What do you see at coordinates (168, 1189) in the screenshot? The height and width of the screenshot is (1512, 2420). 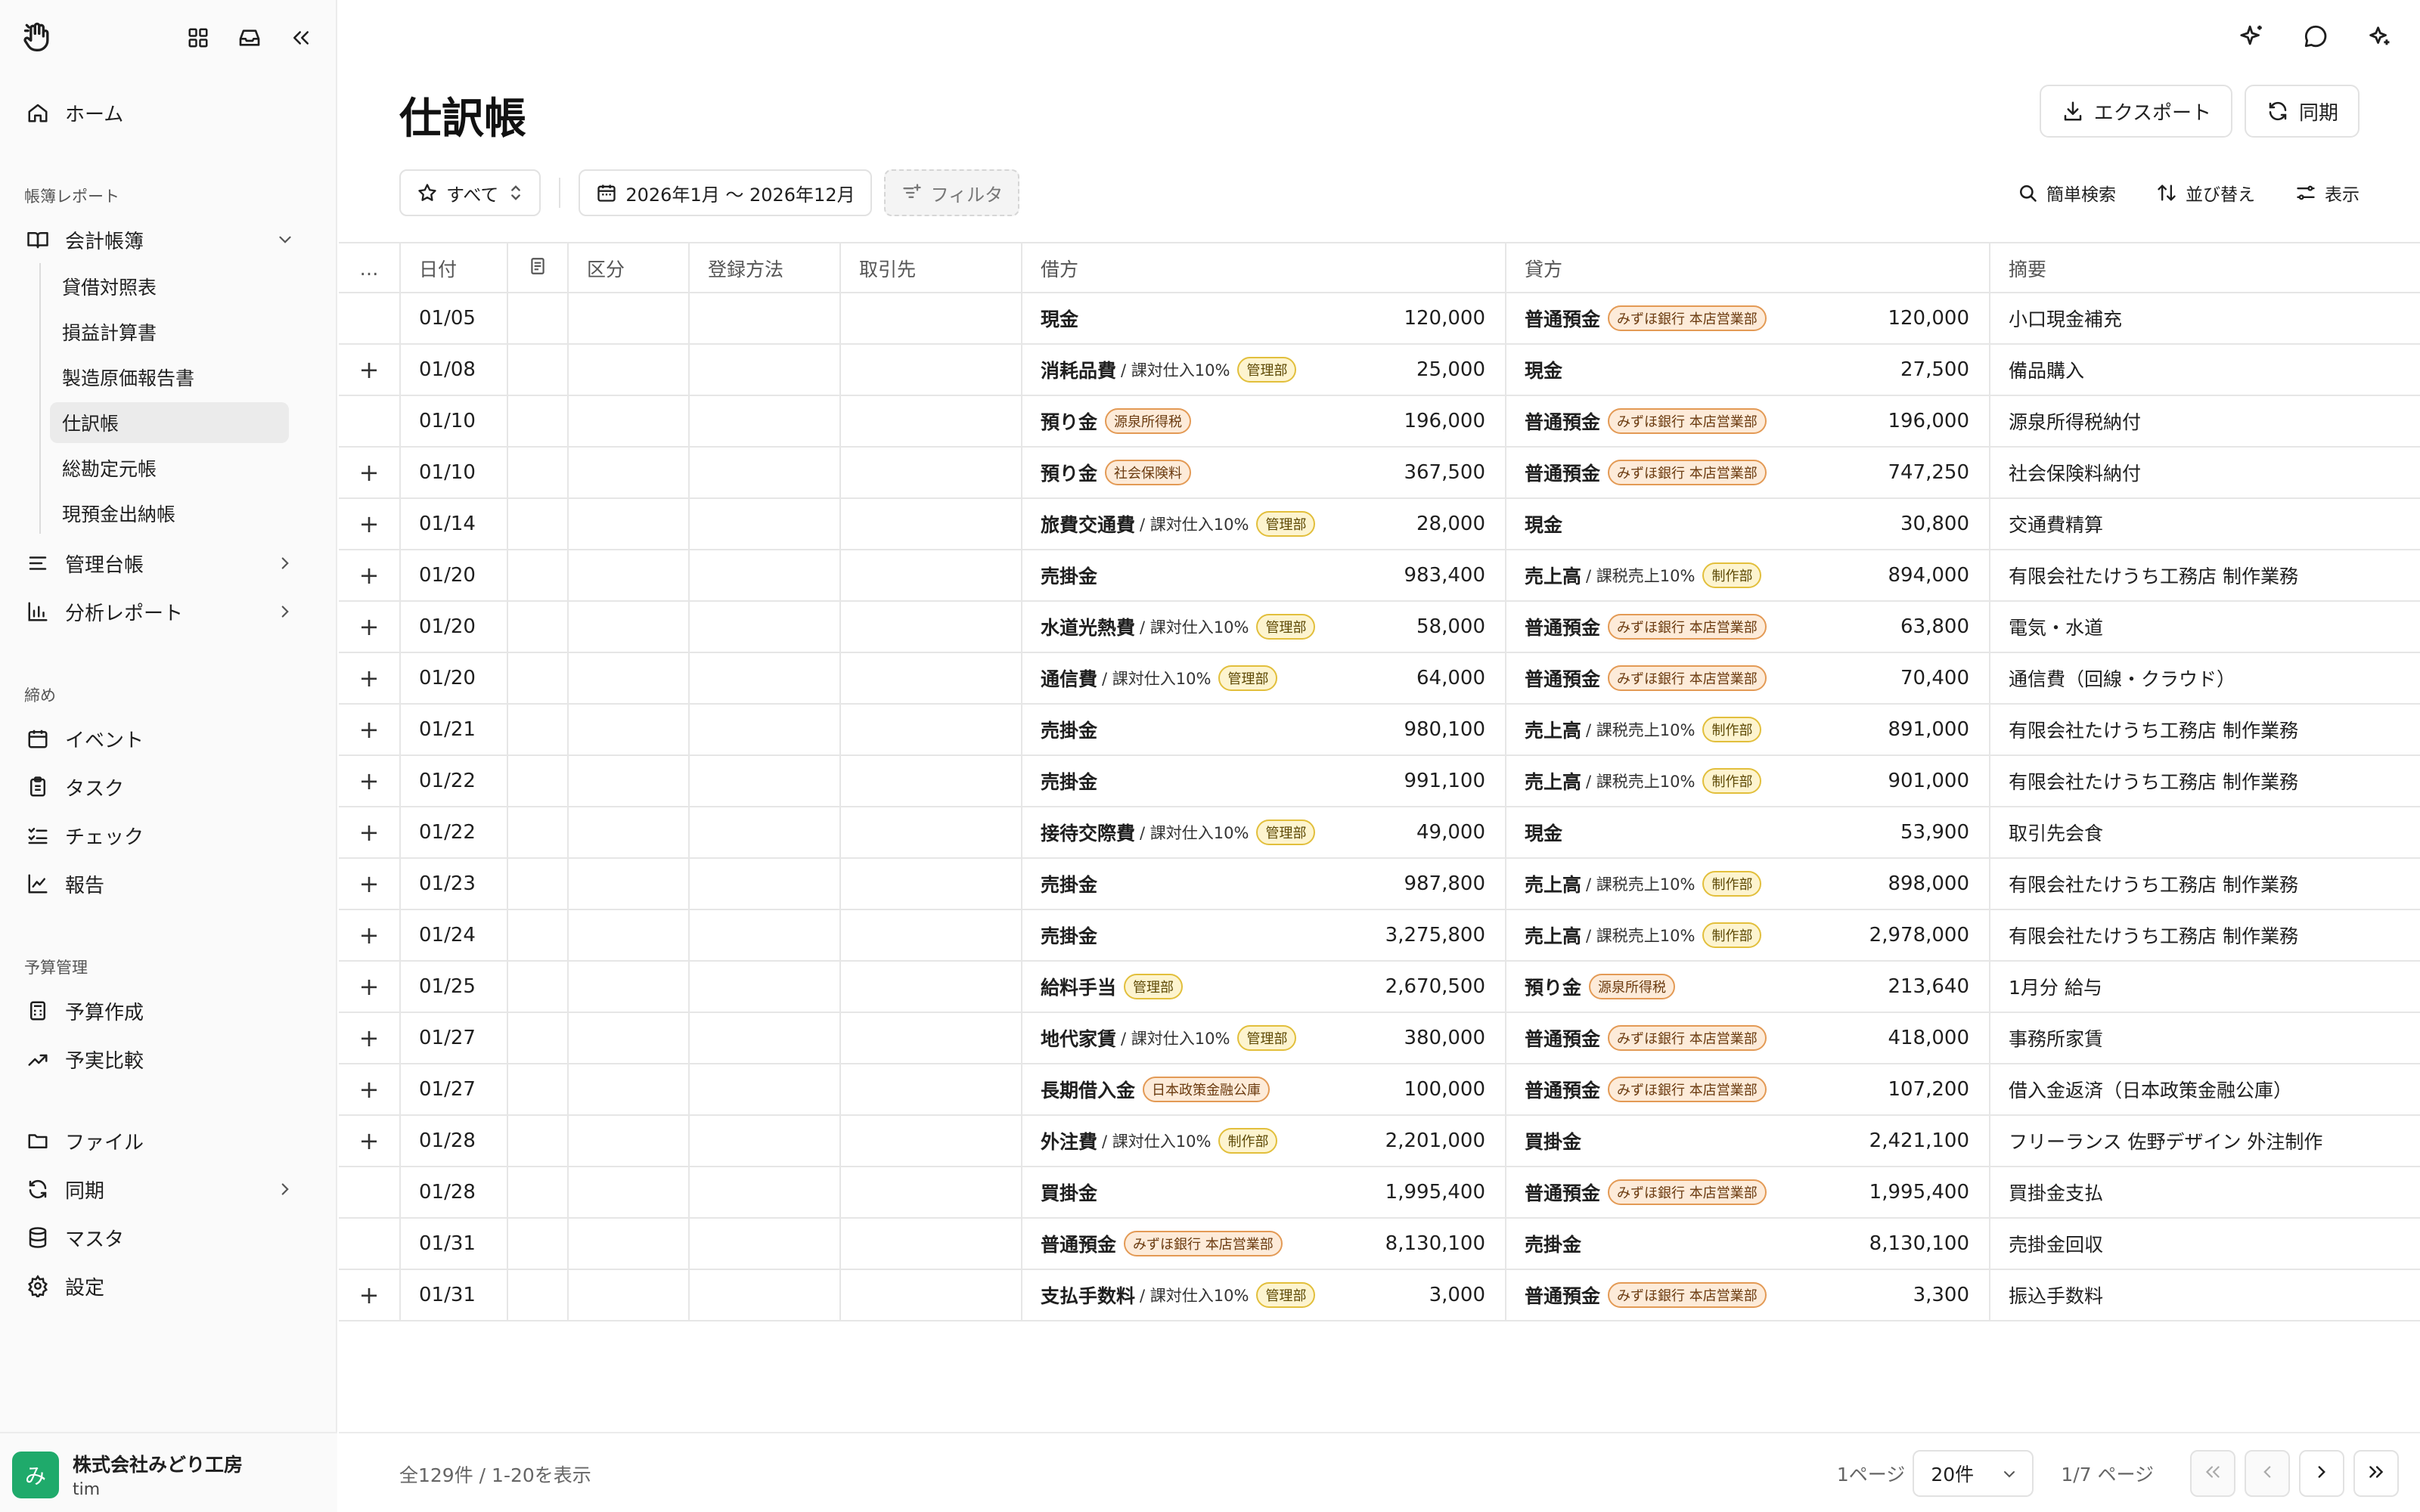 I see `nav-sync: 同期` at bounding box center [168, 1189].